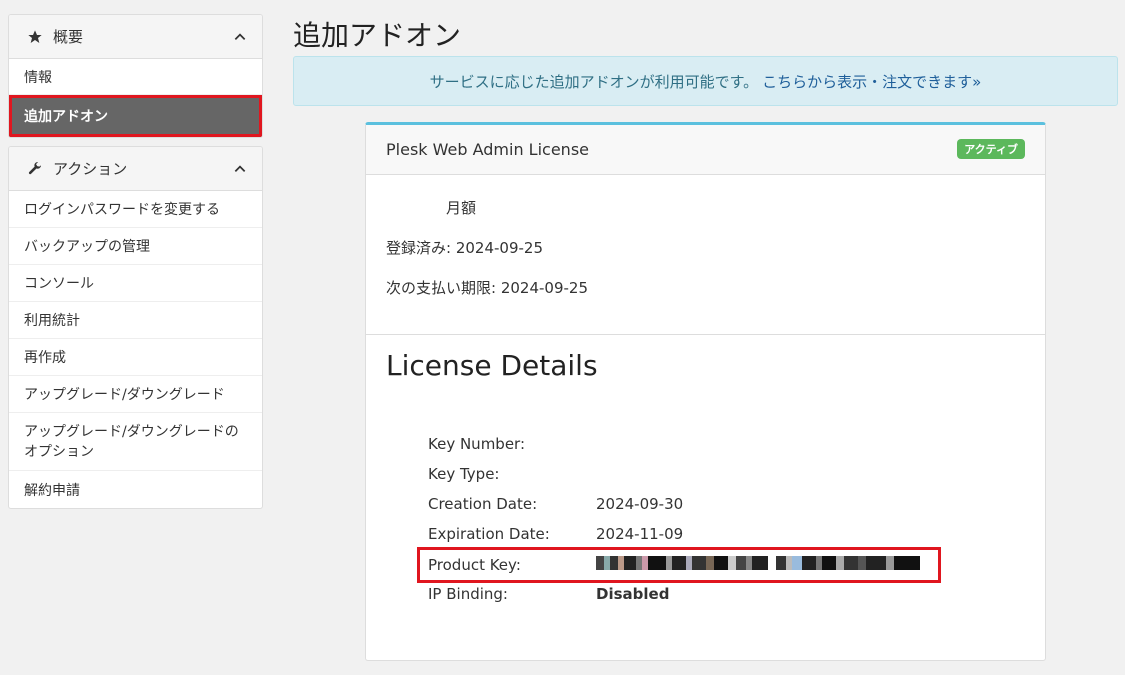 This screenshot has width=1125, height=675. I want to click on ip-binding-label: IP Binding:, so click(468, 594).